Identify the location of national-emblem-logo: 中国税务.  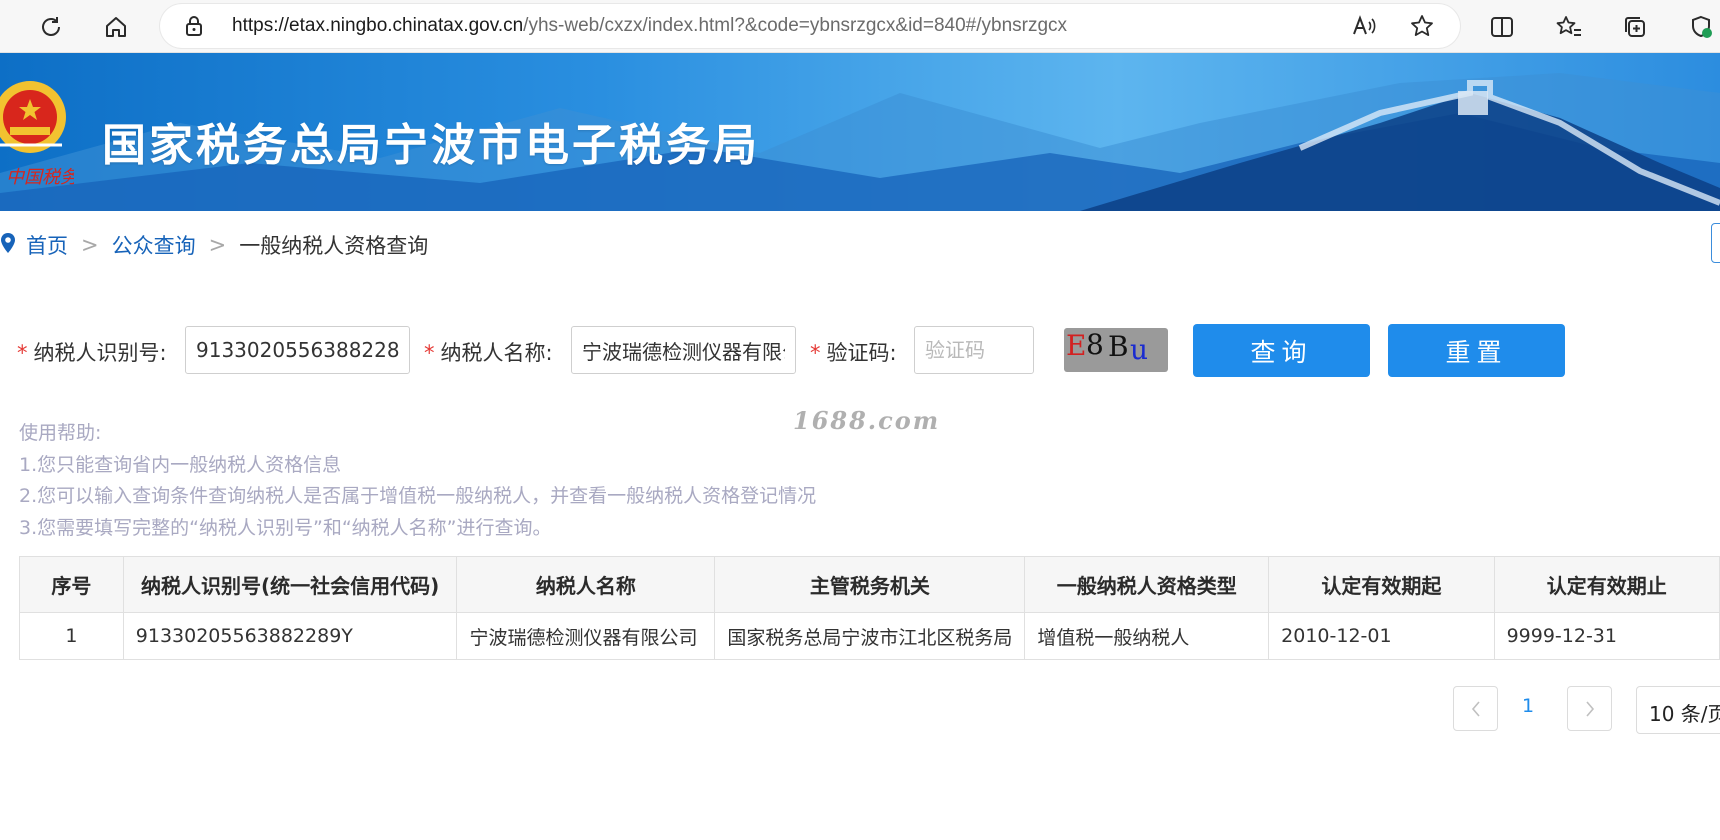
(40, 131).